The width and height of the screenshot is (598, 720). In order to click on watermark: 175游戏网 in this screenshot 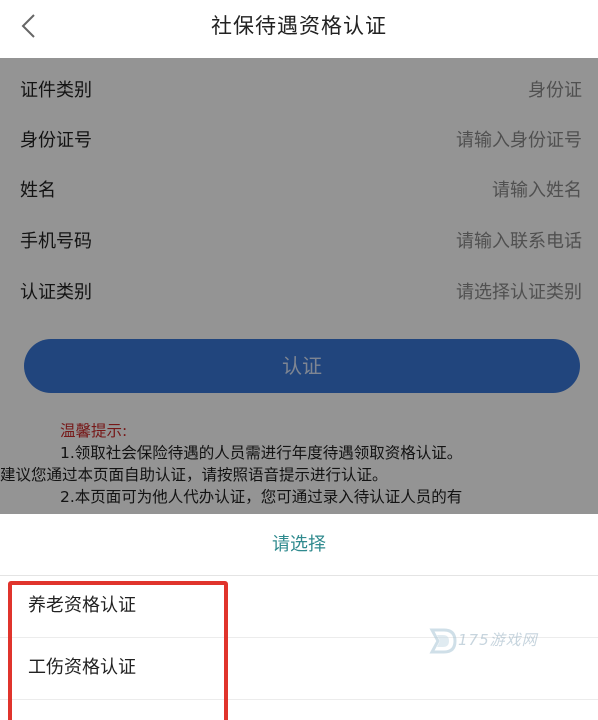, I will do `click(493, 641)`.